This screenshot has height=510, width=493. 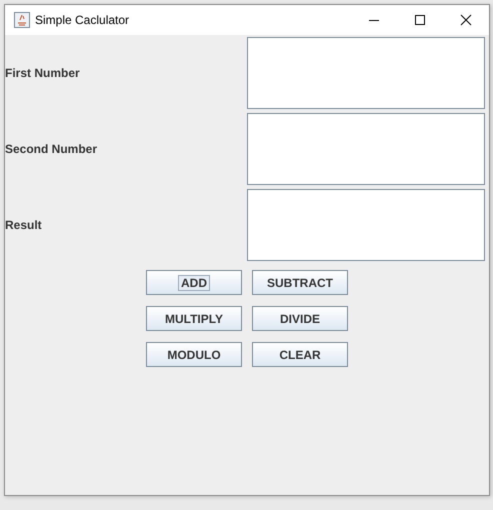 What do you see at coordinates (22, 20) in the screenshot?
I see `app-icon` at bounding box center [22, 20].